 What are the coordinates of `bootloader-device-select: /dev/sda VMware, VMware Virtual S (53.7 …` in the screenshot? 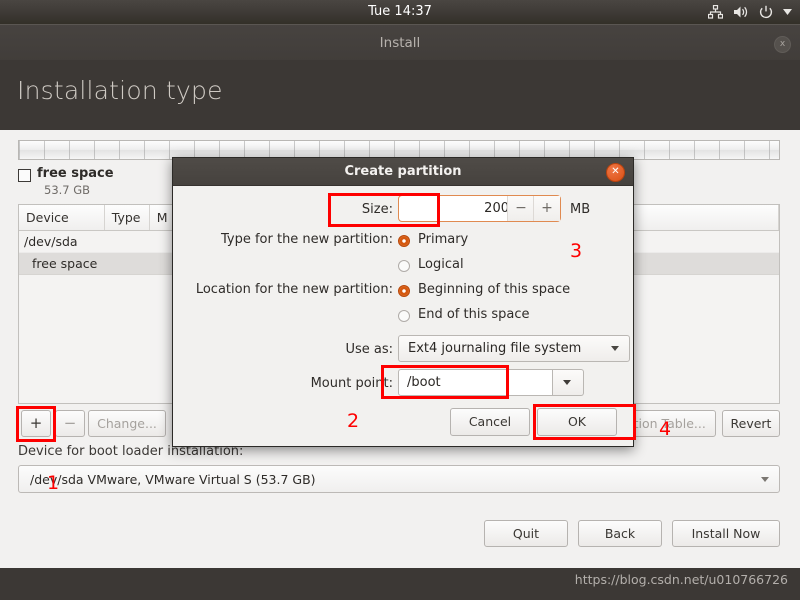 It's located at (399, 479).